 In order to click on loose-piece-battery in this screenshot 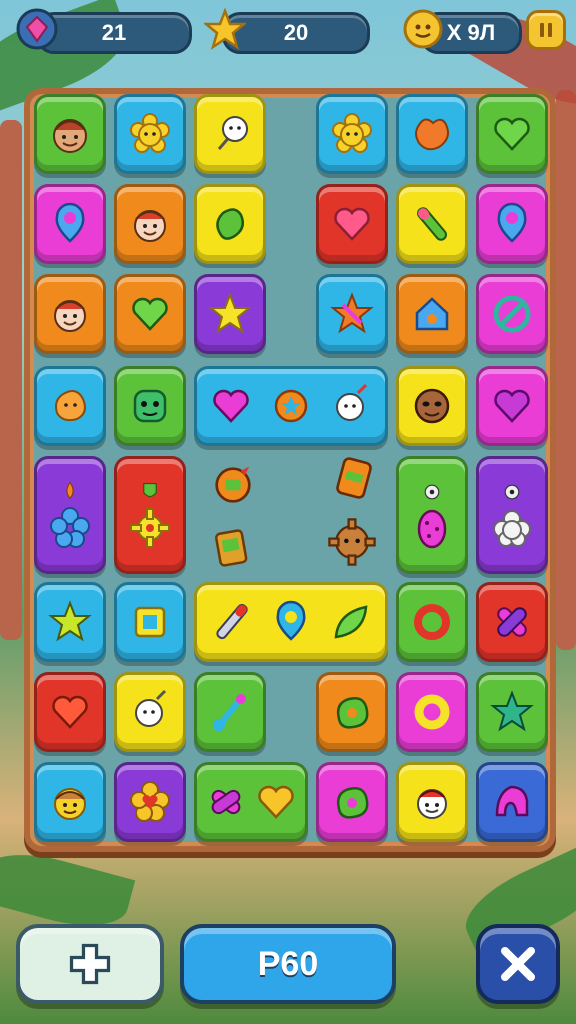, I will do `click(354, 478)`.